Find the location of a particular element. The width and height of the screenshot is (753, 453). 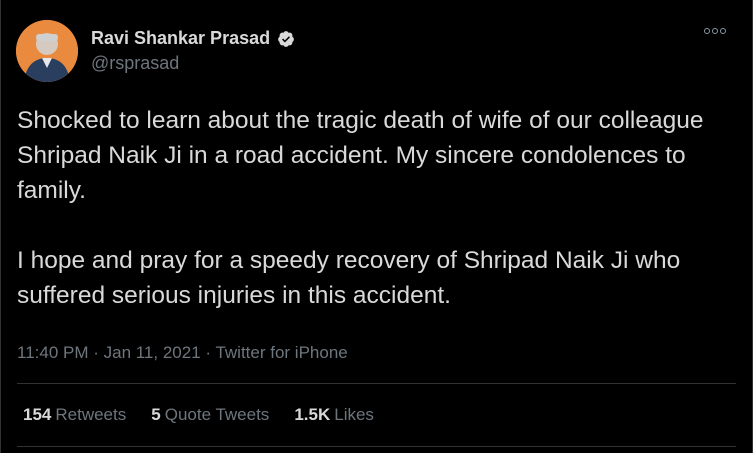

retweets-stat: 154 Retweets is located at coordinates (74, 415).